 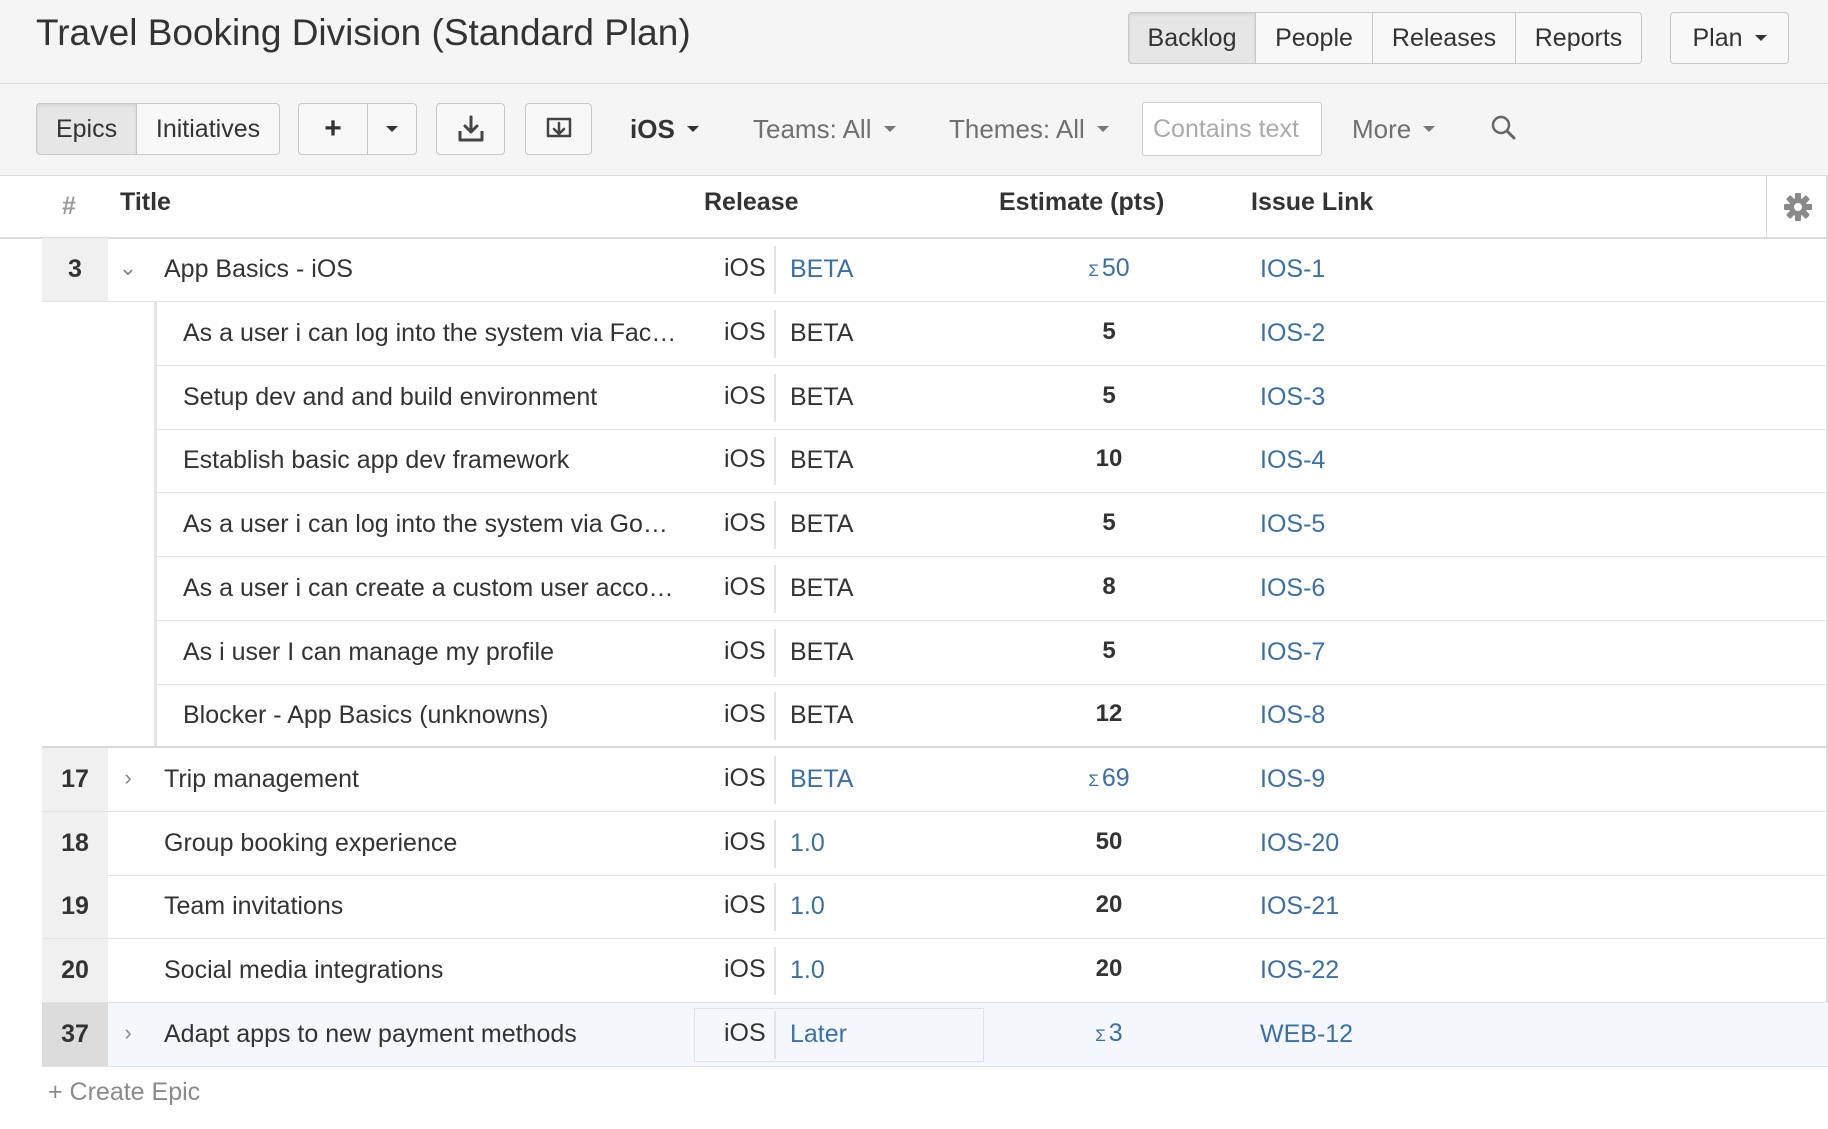 I want to click on issue-link: IOS-1, so click(x=1292, y=269).